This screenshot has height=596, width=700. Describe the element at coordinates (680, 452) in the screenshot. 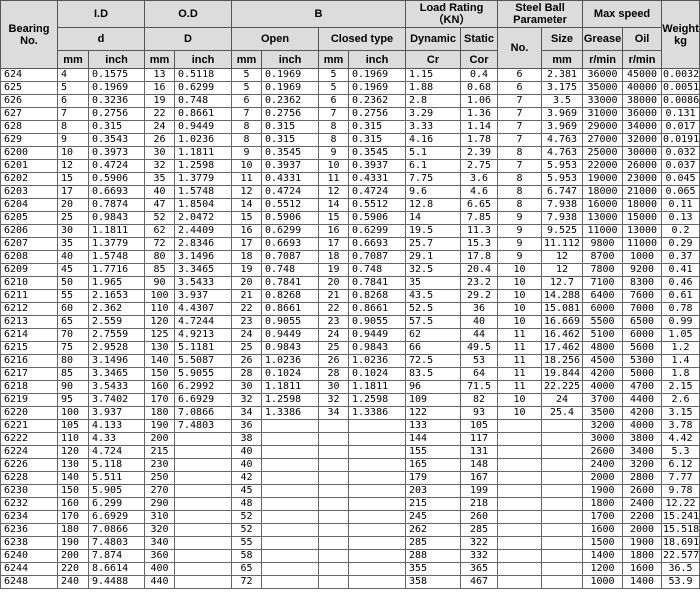

I see `weight-cell: 5.3` at that location.